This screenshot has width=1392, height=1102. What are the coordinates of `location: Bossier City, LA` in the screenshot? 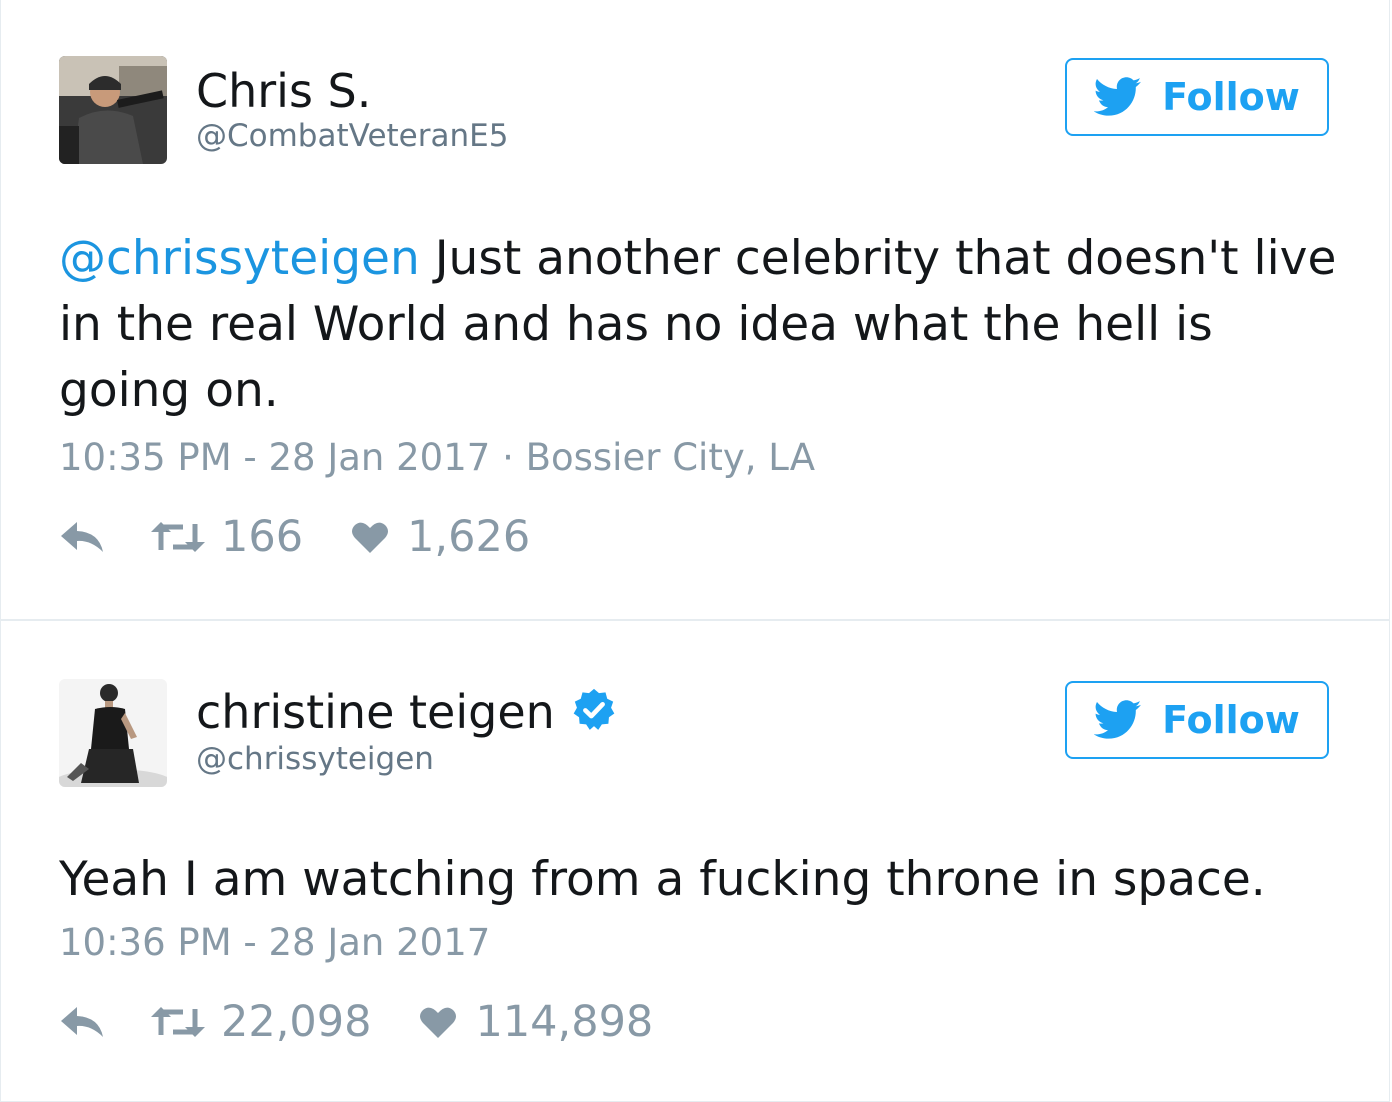 It's located at (670, 457).